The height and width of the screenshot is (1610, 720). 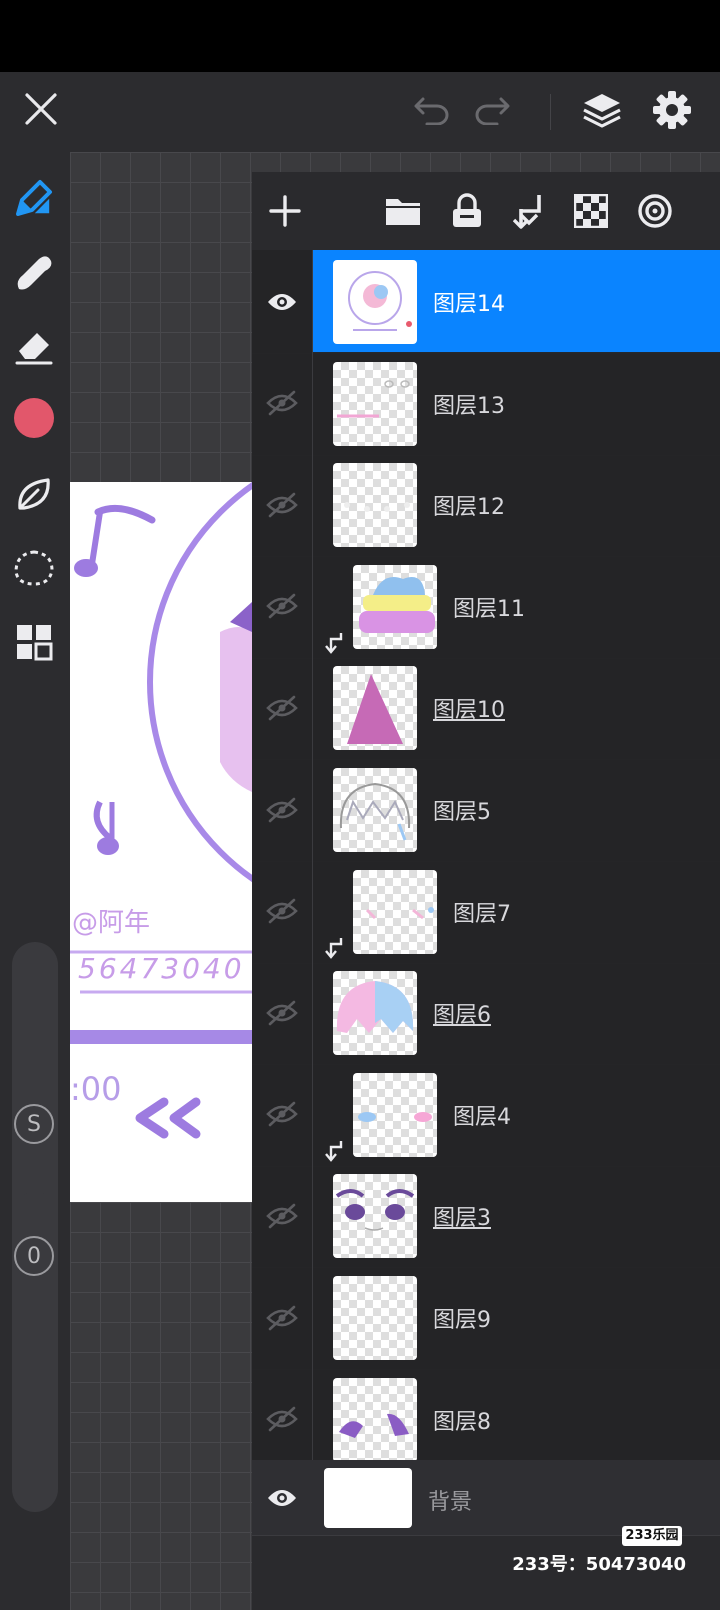 What do you see at coordinates (34, 1124) in the screenshot?
I see `brush-size-label: S` at bounding box center [34, 1124].